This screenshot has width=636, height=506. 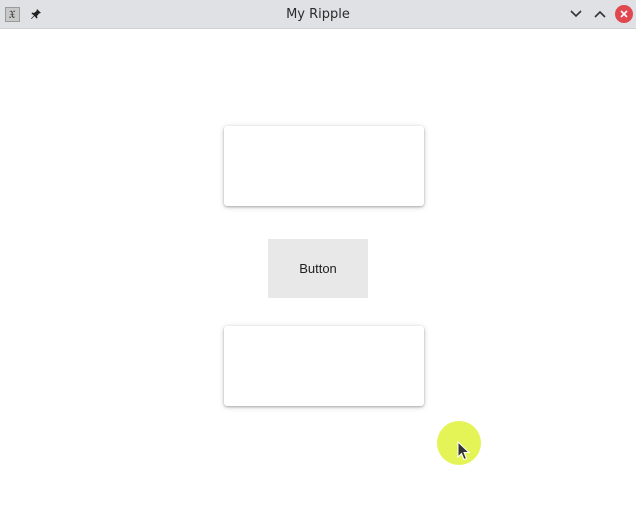 What do you see at coordinates (624, 14) in the screenshot?
I see `close-icon` at bounding box center [624, 14].